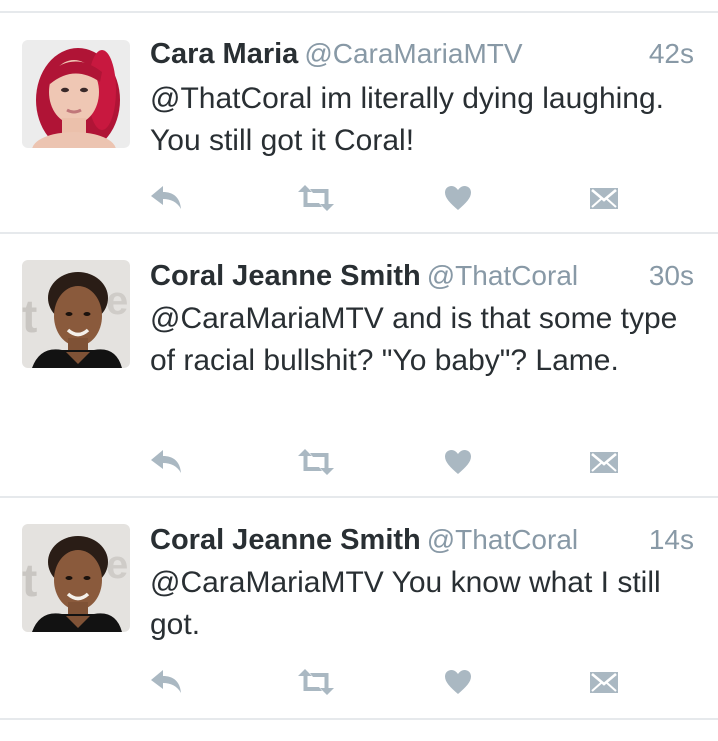 The height and width of the screenshot is (741, 718). What do you see at coordinates (224, 54) in the screenshot?
I see `author-name: Cara Maria` at bounding box center [224, 54].